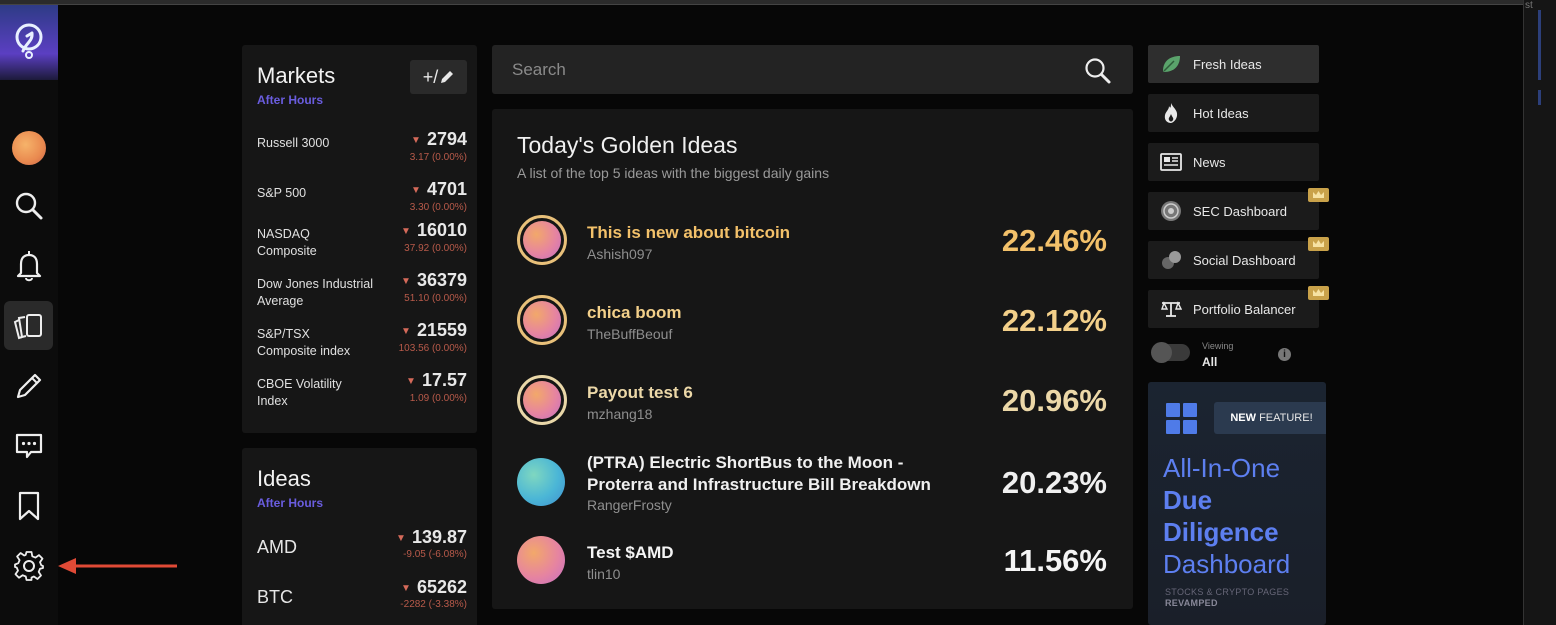  I want to click on edge-text: st, so click(1529, 5).